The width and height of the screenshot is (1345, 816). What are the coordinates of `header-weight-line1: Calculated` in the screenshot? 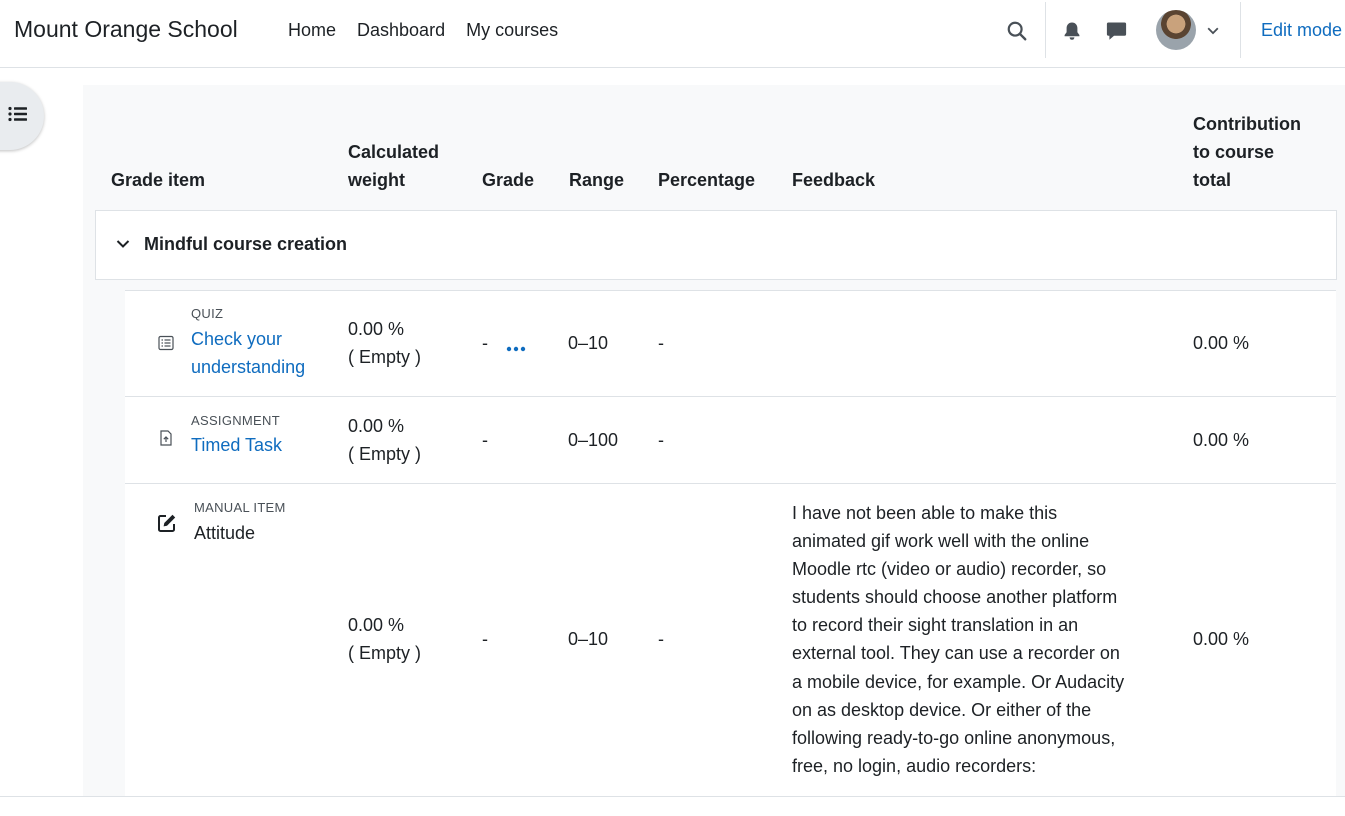 It's located at (394, 152).